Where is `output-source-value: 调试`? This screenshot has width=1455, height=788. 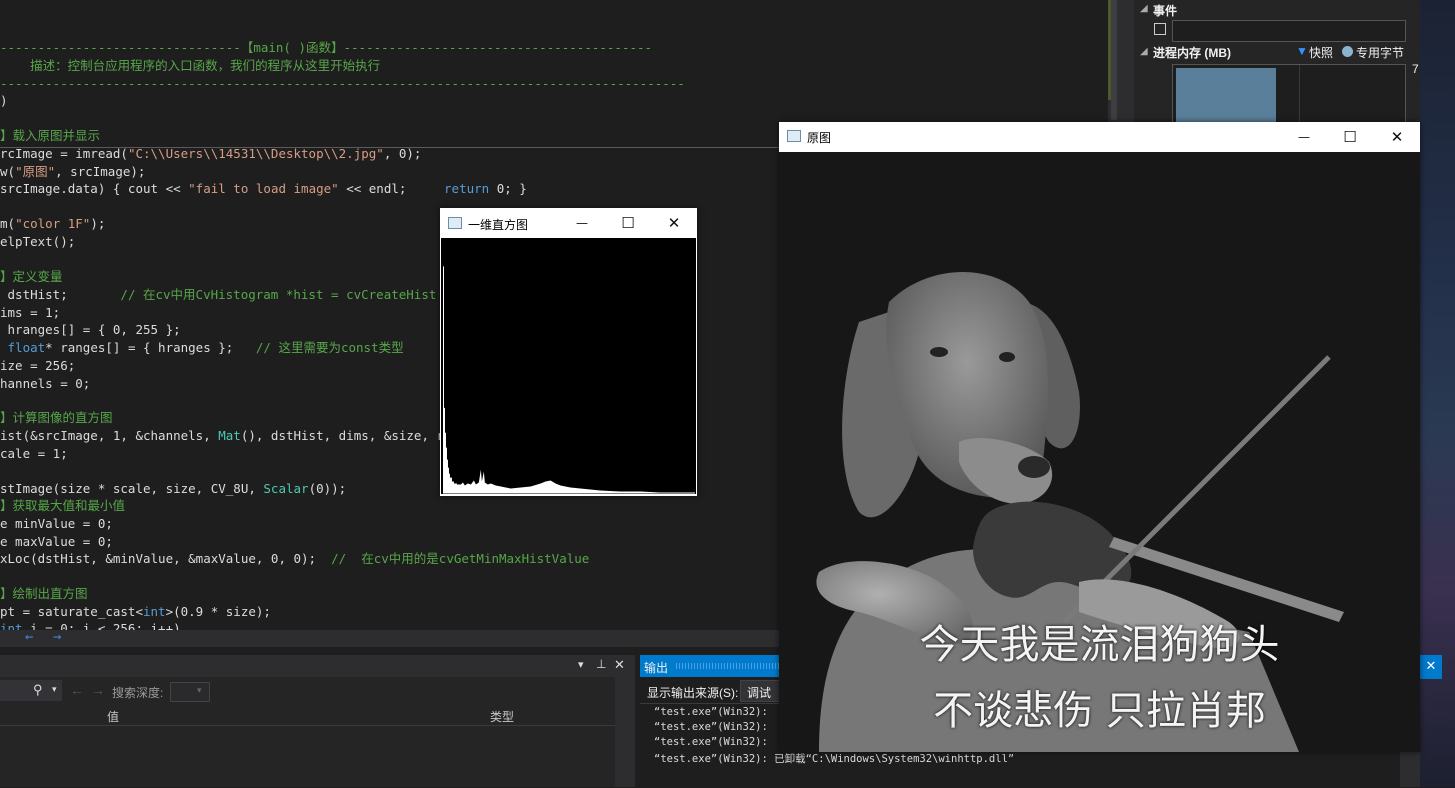
output-source-value: 调试 is located at coordinates (759, 693).